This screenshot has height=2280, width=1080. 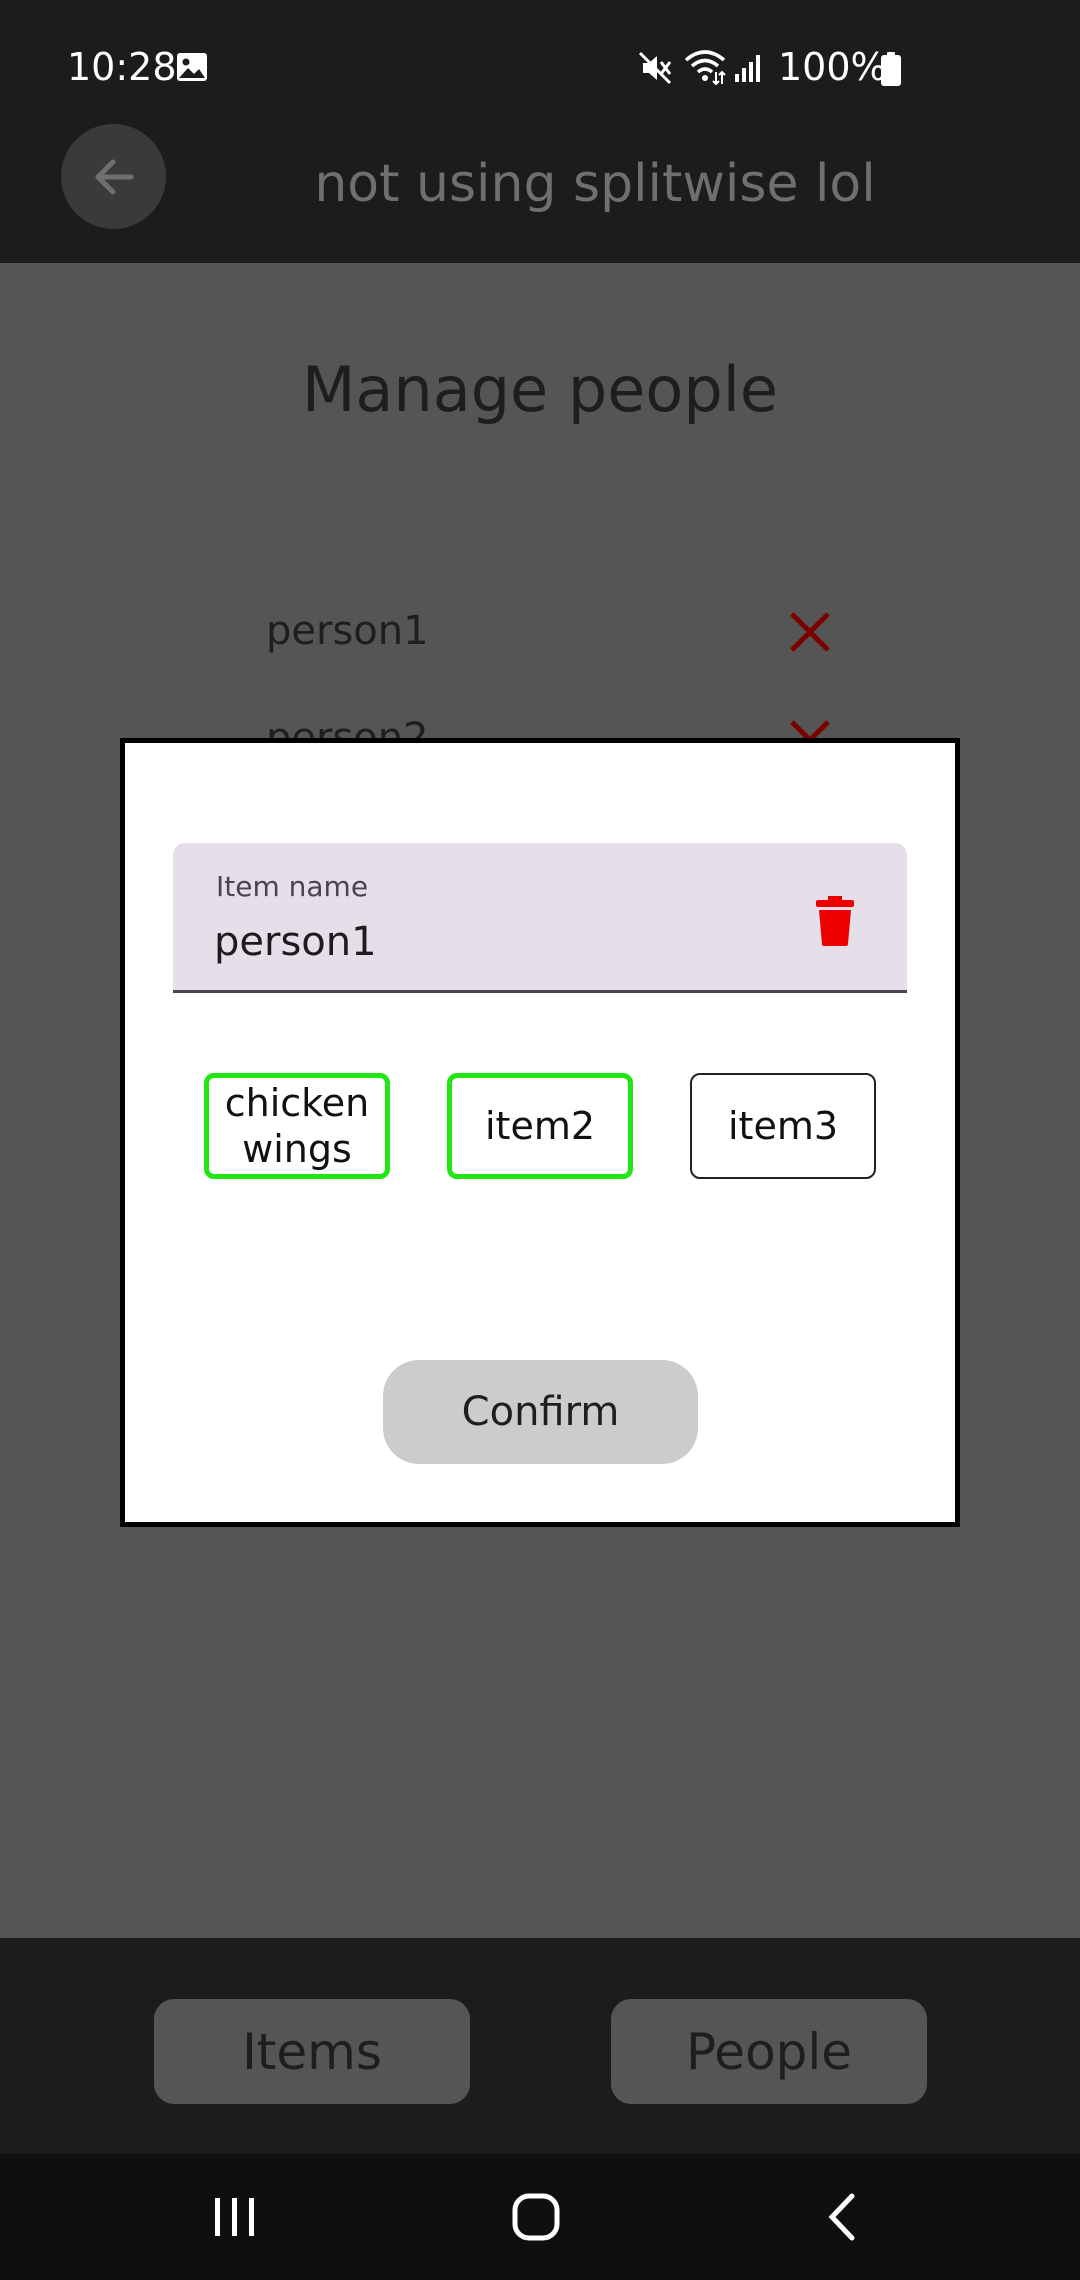 I want to click on status-time: 10:28, so click(x=122, y=67).